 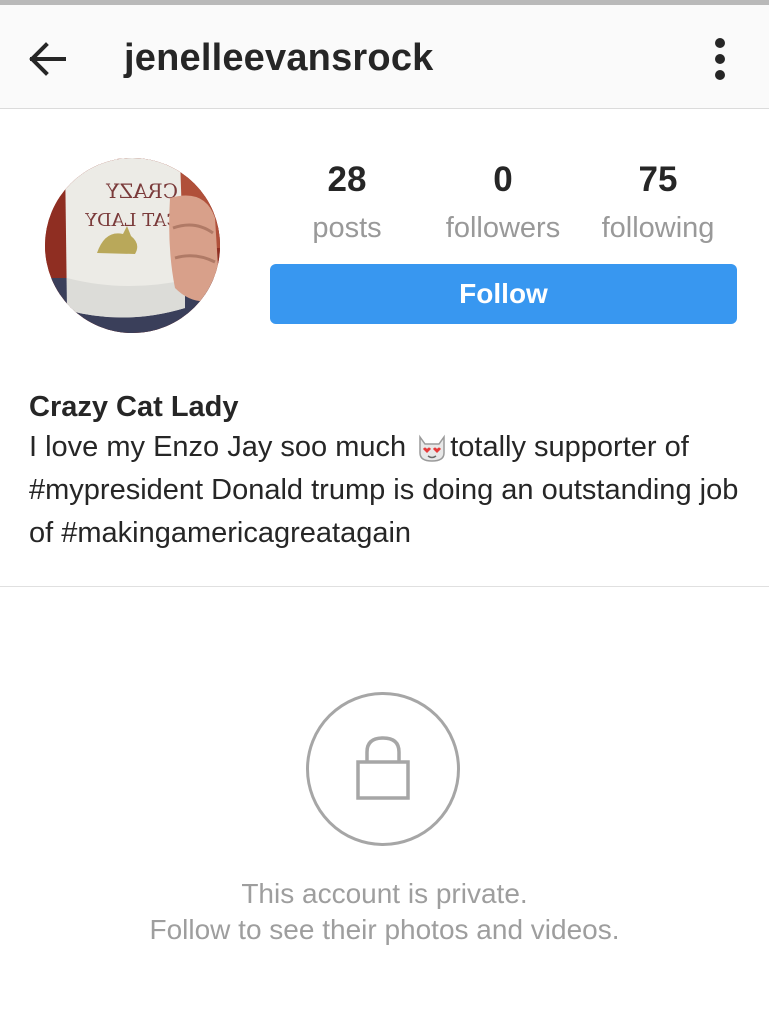 I want to click on options-menu-button, so click(x=720, y=59).